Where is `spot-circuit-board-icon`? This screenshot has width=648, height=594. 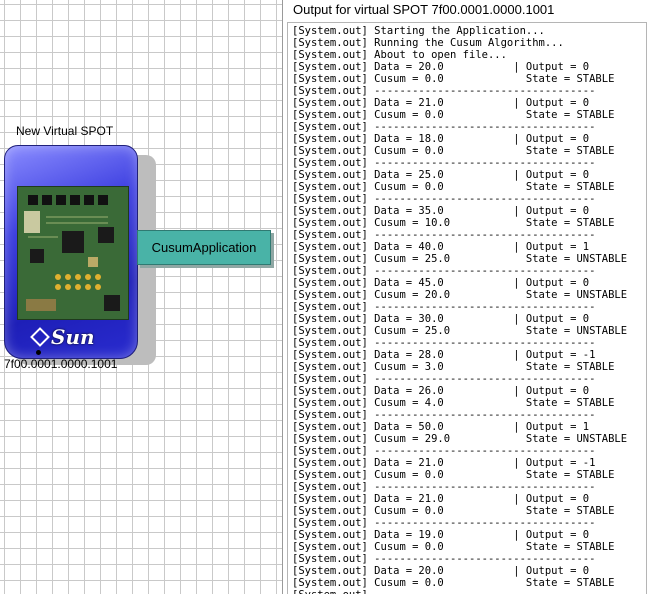
spot-circuit-board-icon is located at coordinates (73, 253).